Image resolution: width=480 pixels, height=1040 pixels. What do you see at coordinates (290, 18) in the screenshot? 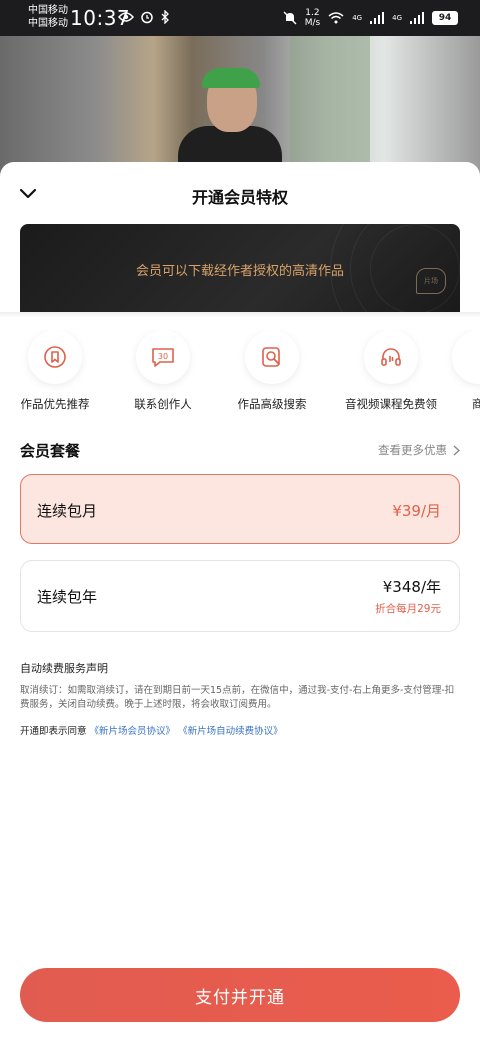
I see `mute-icon` at bounding box center [290, 18].